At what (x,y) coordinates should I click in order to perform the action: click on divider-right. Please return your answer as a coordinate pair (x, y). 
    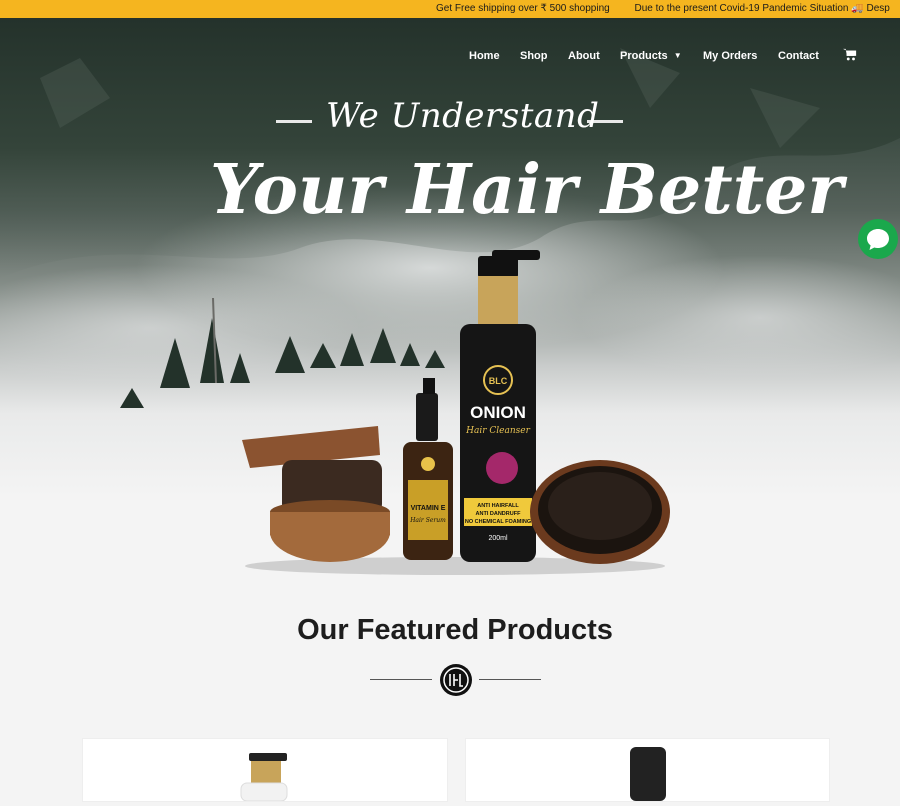
    Looking at the image, I should click on (510, 679).